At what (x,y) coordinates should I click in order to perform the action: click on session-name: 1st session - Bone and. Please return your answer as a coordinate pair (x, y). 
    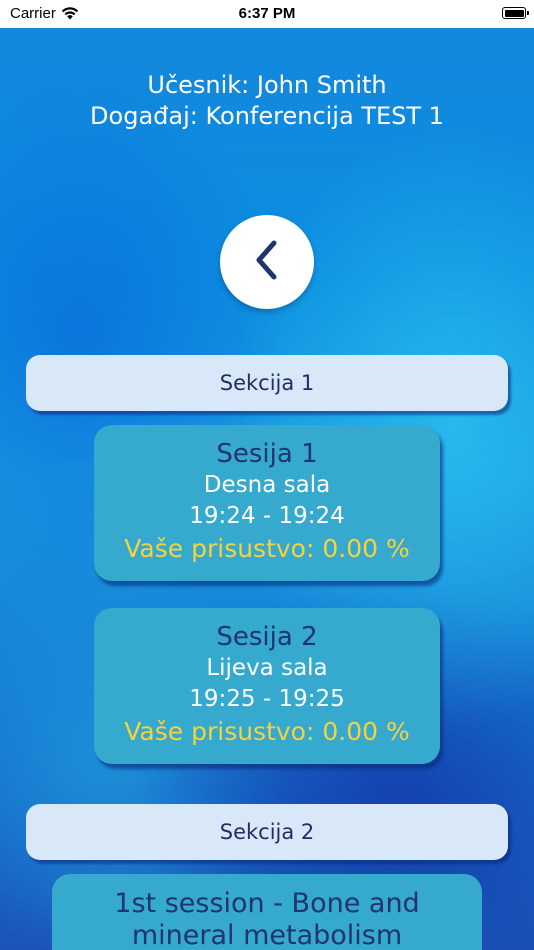
    Looking at the image, I should click on (267, 903).